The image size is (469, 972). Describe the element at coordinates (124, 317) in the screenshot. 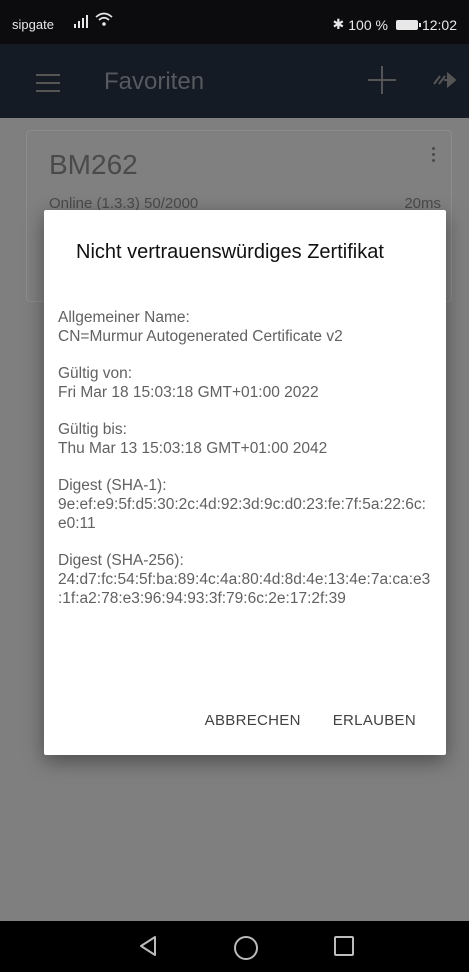

I see `cert-field-label: Allgemeiner Name:` at that location.